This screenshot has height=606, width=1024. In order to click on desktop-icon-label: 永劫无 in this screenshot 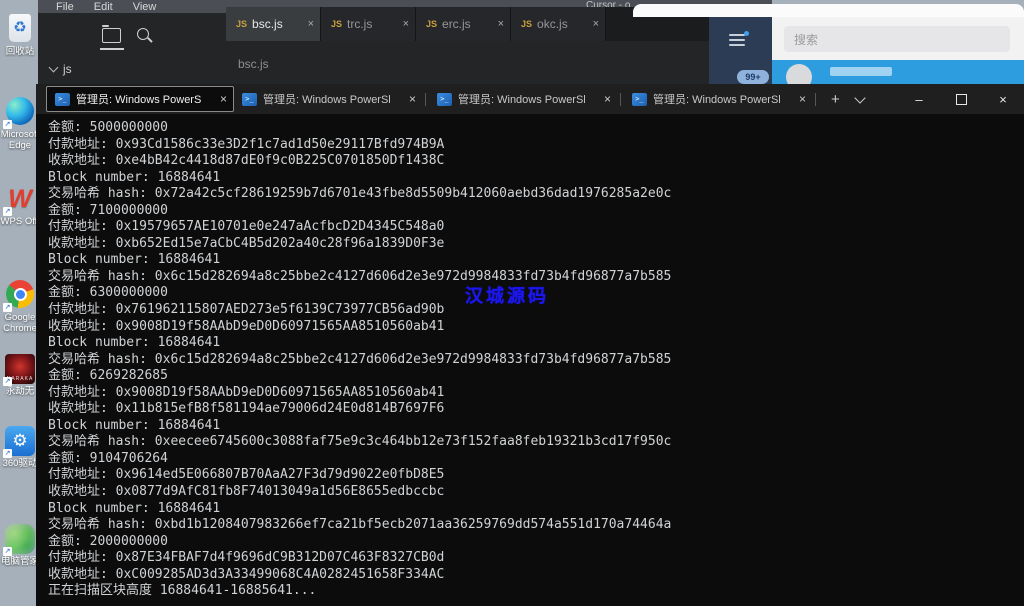, I will do `click(20, 391)`.